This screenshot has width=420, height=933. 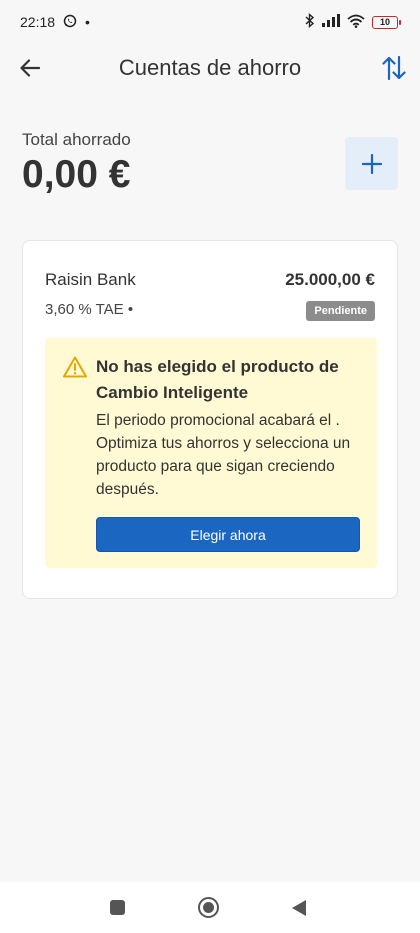 What do you see at coordinates (76, 174) in the screenshot?
I see `total-value: 0,00 €` at bounding box center [76, 174].